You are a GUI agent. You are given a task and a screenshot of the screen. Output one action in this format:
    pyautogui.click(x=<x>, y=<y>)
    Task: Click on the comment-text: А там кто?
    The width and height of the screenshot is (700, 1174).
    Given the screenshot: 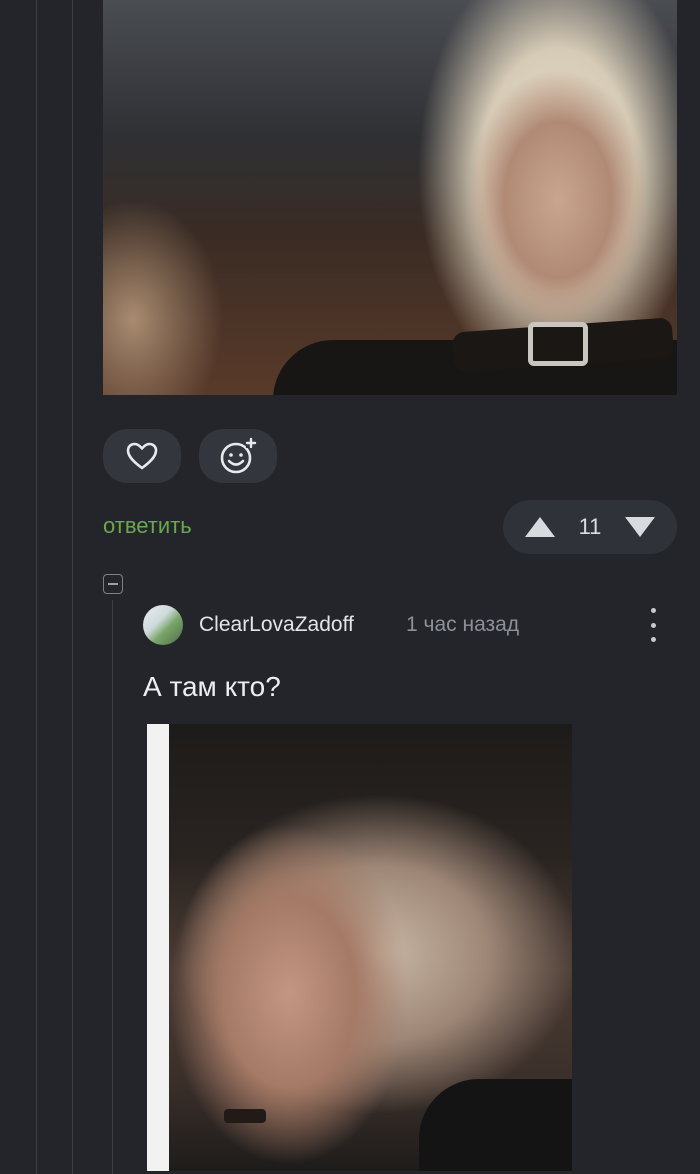 What is the action you would take?
    pyautogui.click(x=212, y=686)
    